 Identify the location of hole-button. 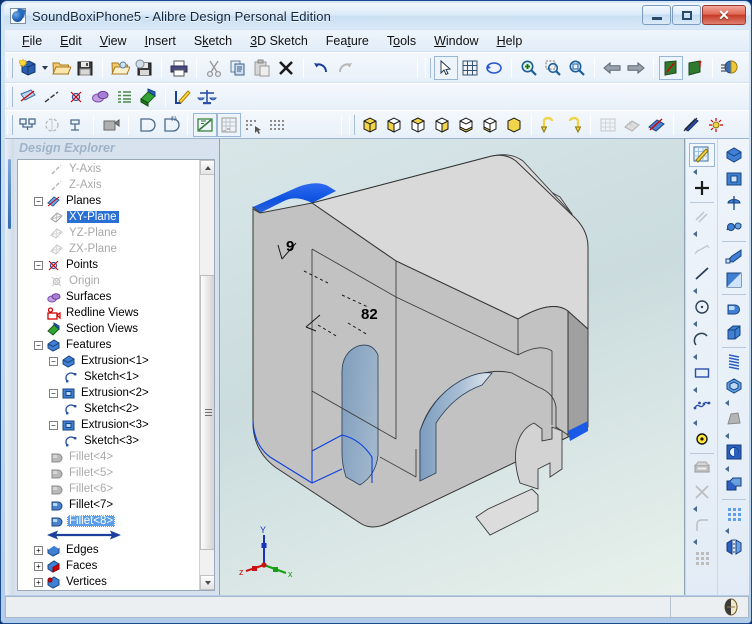
(734, 452).